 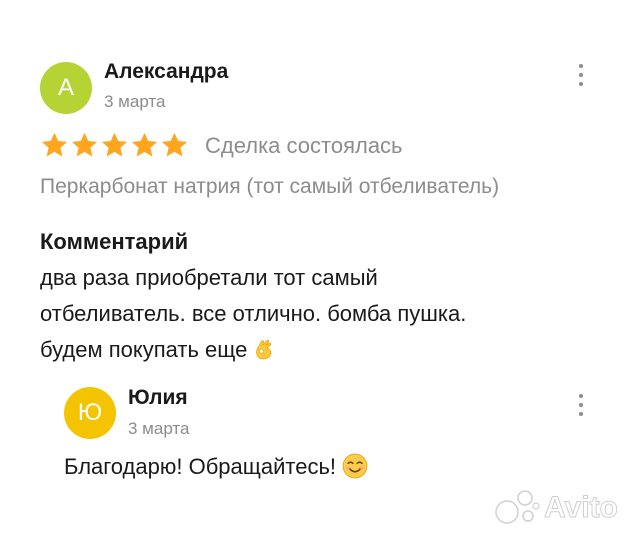 I want to click on review-author-avatar: А, so click(x=66, y=88).